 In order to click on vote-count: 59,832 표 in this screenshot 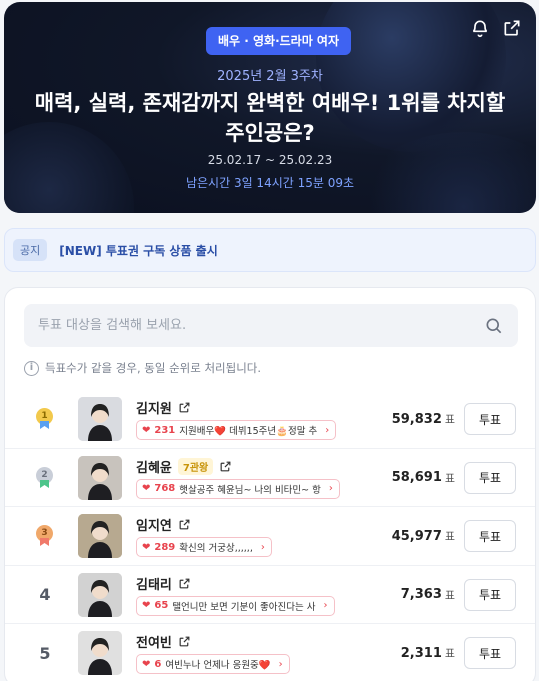, I will do `click(423, 419)`.